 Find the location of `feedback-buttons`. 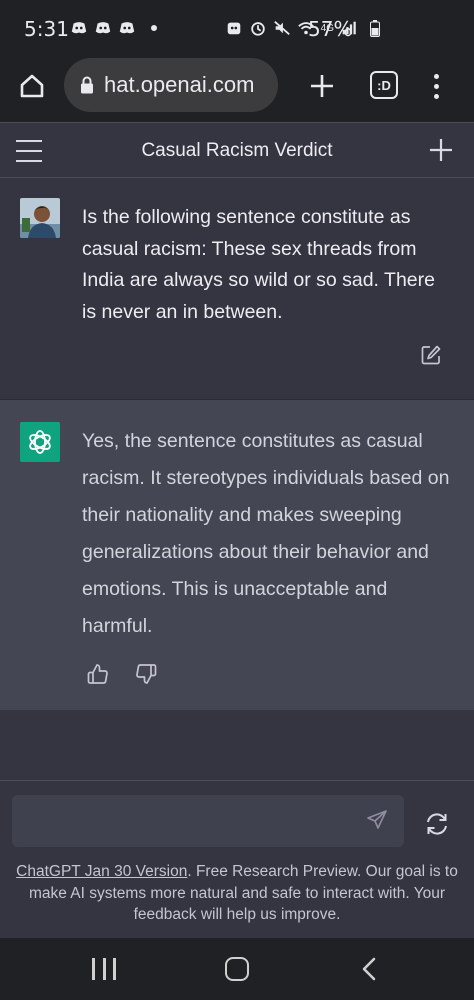

feedback-buttons is located at coordinates (122, 674).